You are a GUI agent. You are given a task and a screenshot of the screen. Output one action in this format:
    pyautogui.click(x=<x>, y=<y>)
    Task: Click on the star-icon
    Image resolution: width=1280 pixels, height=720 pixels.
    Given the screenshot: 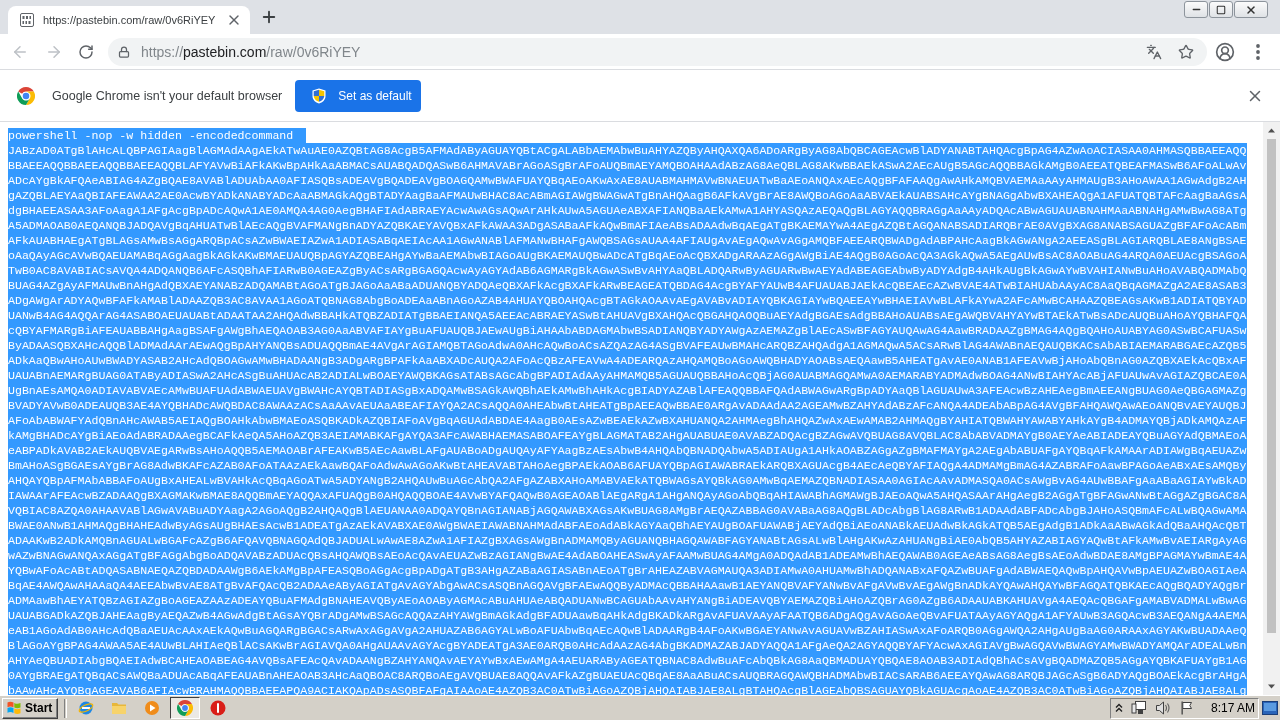 What is the action you would take?
    pyautogui.click(x=1186, y=51)
    